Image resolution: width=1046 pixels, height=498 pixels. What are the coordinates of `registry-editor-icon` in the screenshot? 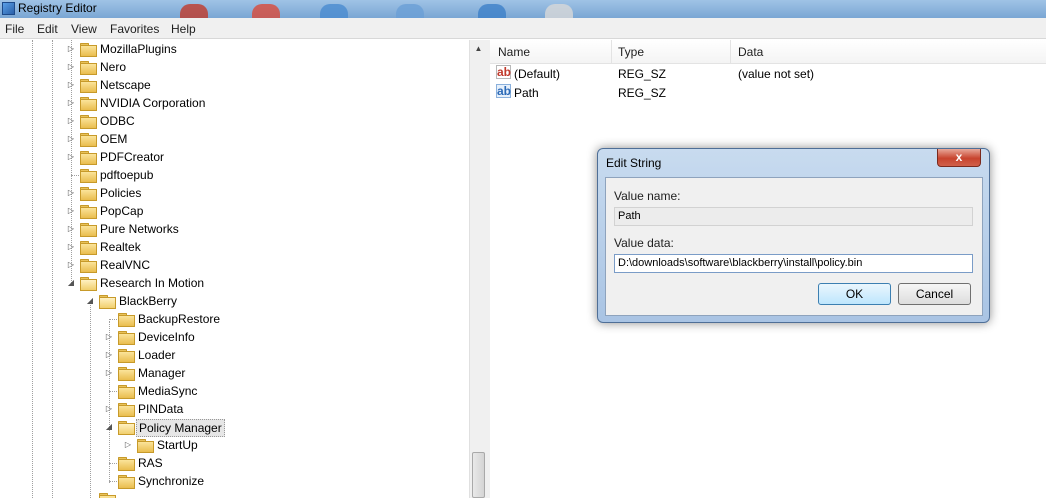 It's located at (8, 8).